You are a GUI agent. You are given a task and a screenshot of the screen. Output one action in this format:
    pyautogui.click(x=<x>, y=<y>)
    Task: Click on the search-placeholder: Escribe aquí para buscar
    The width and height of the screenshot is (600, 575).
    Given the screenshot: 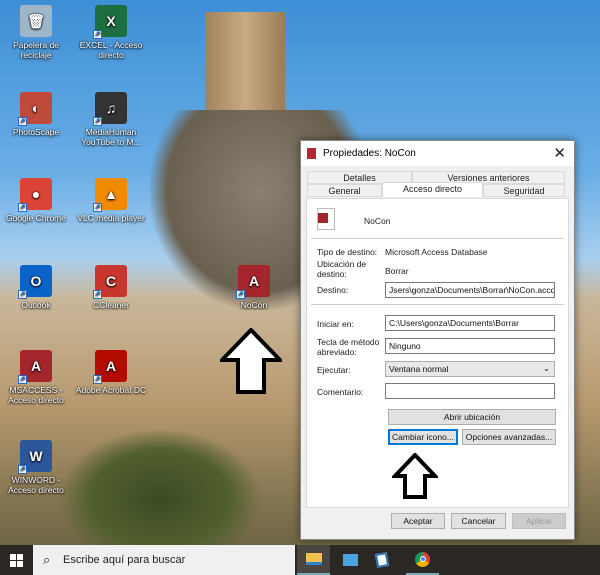 What is the action you would take?
    pyautogui.click(x=124, y=560)
    